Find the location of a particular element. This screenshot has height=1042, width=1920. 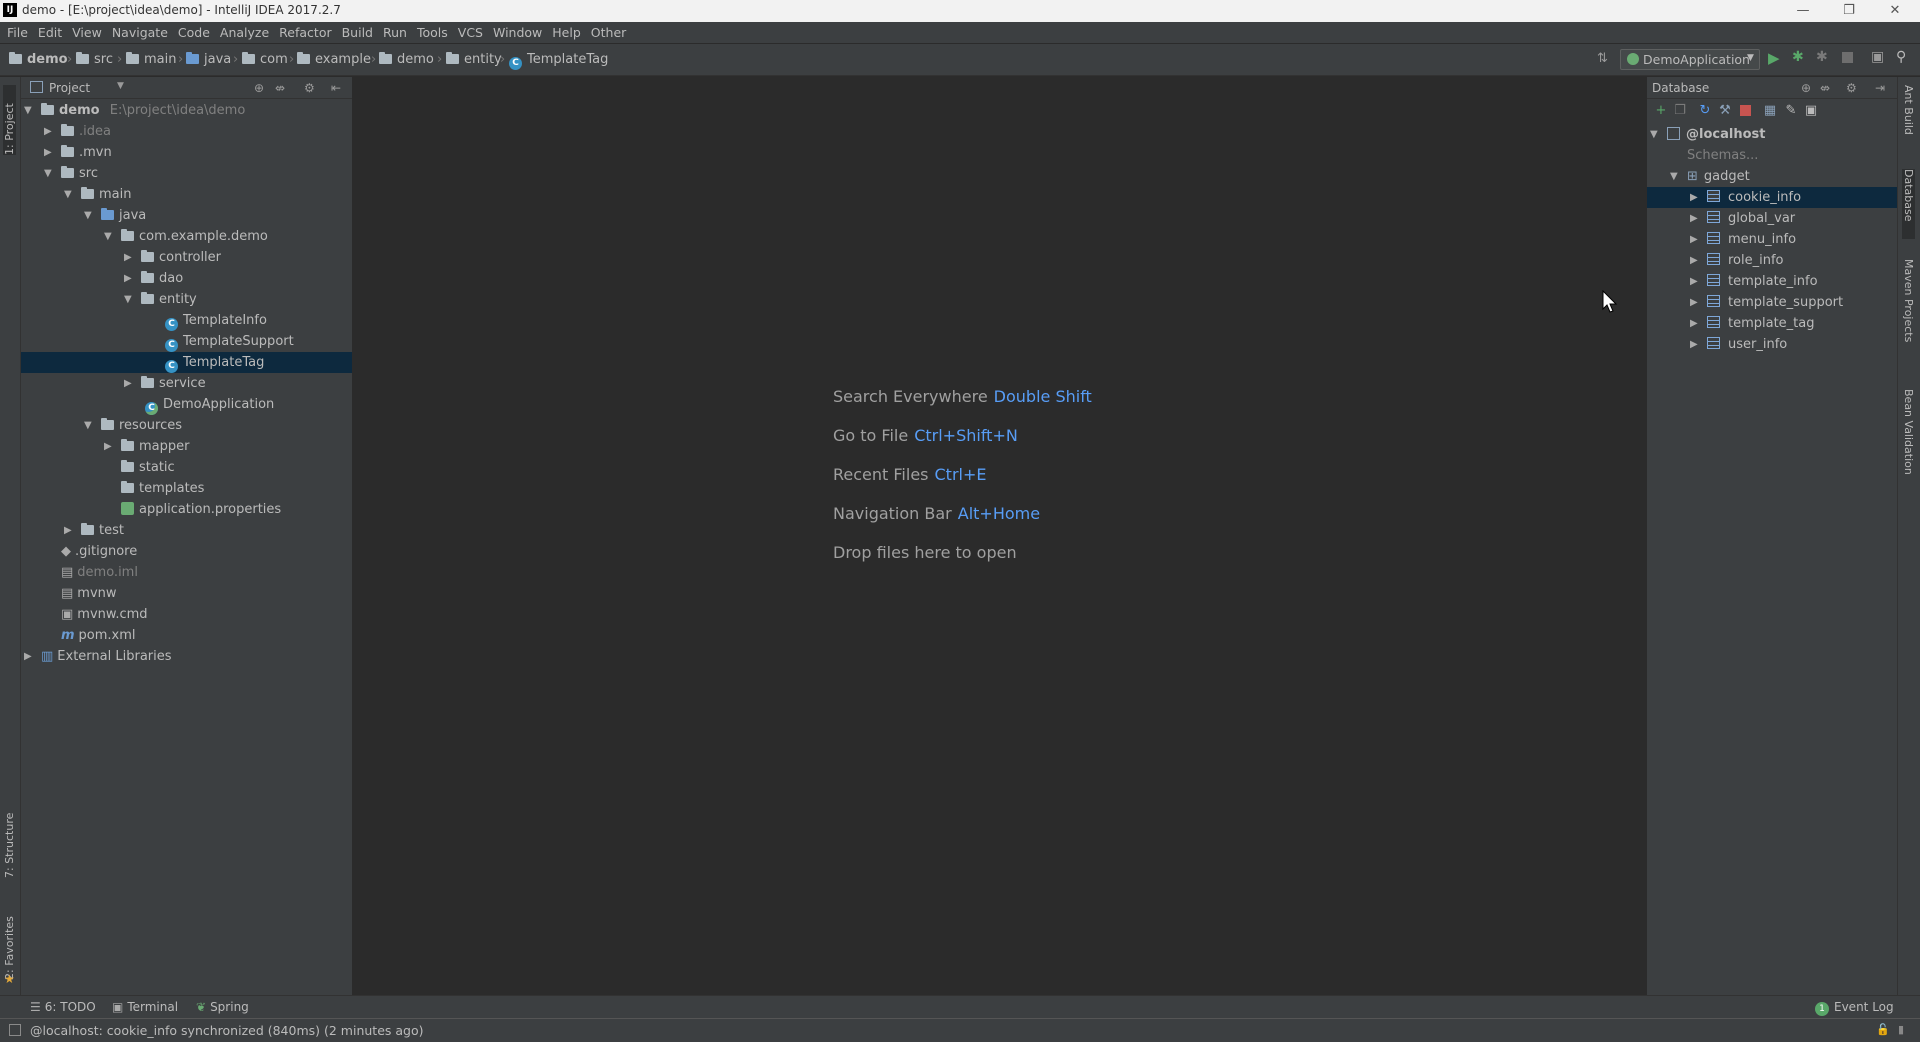

tree-item-external-libraries: ▶ ▥ External Libraries is located at coordinates (186, 656).